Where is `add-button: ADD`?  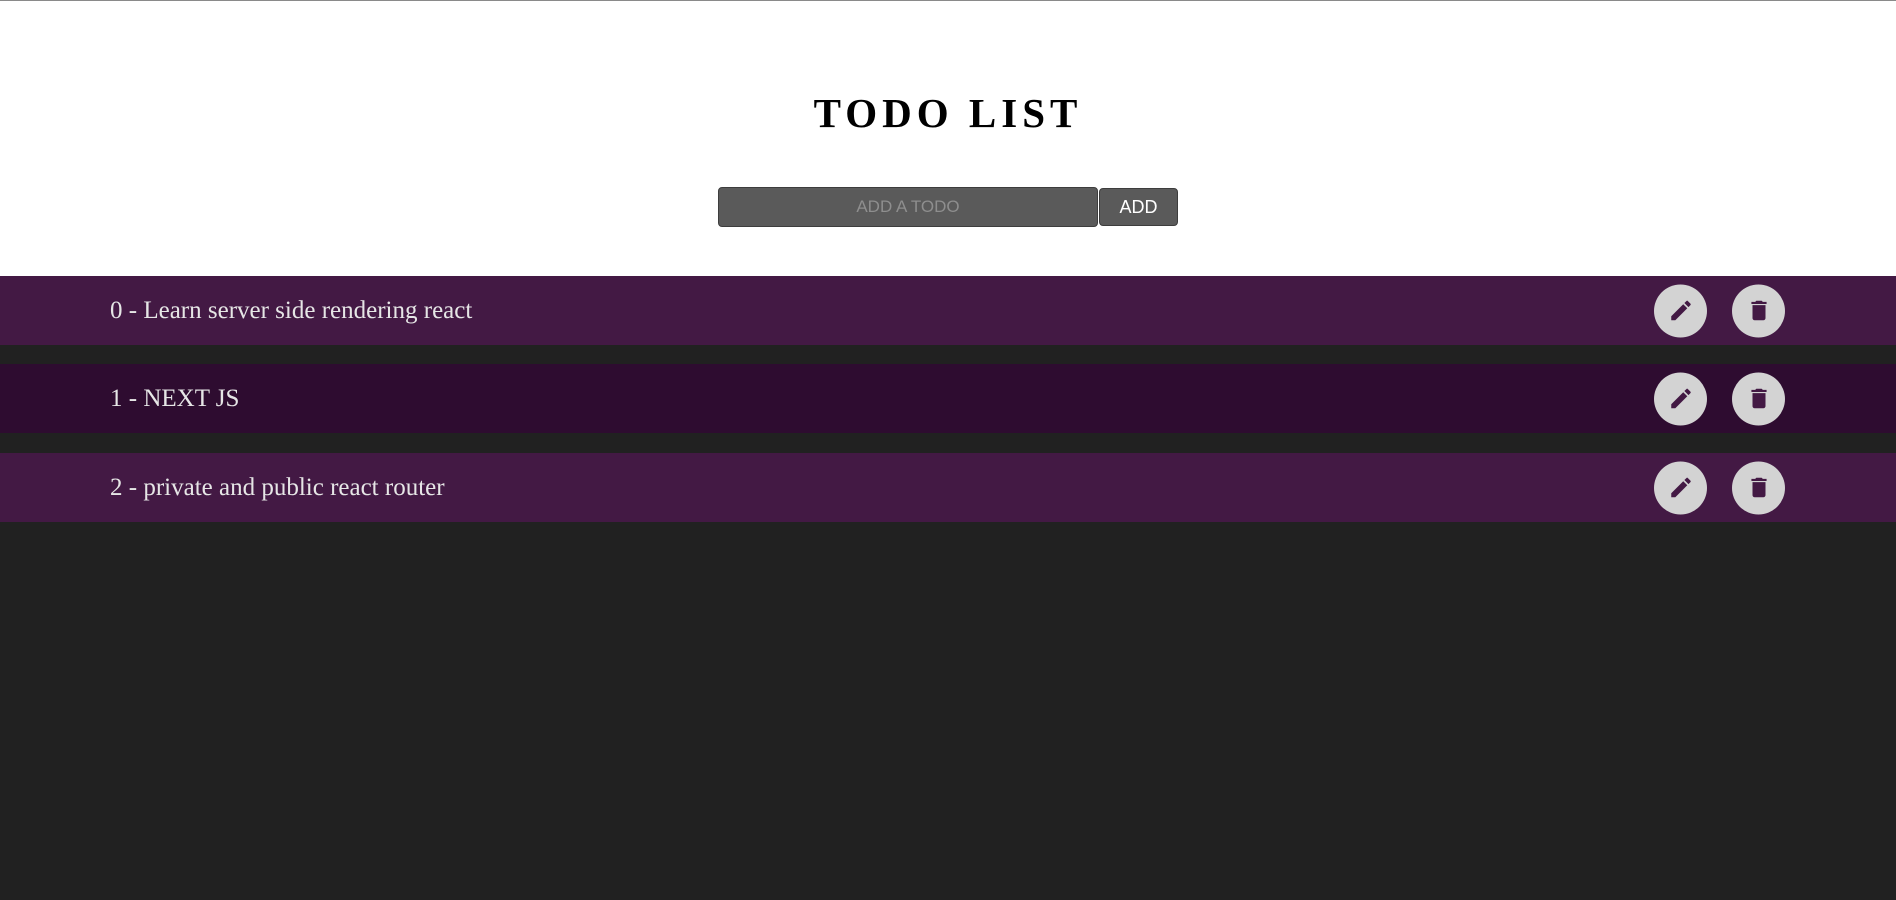
add-button: ADD is located at coordinates (1138, 207).